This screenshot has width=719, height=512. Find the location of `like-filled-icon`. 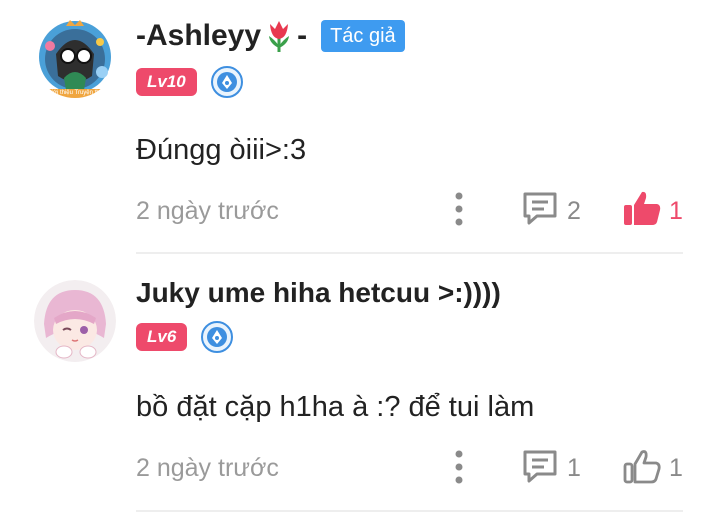

like-filled-icon is located at coordinates (642, 208).